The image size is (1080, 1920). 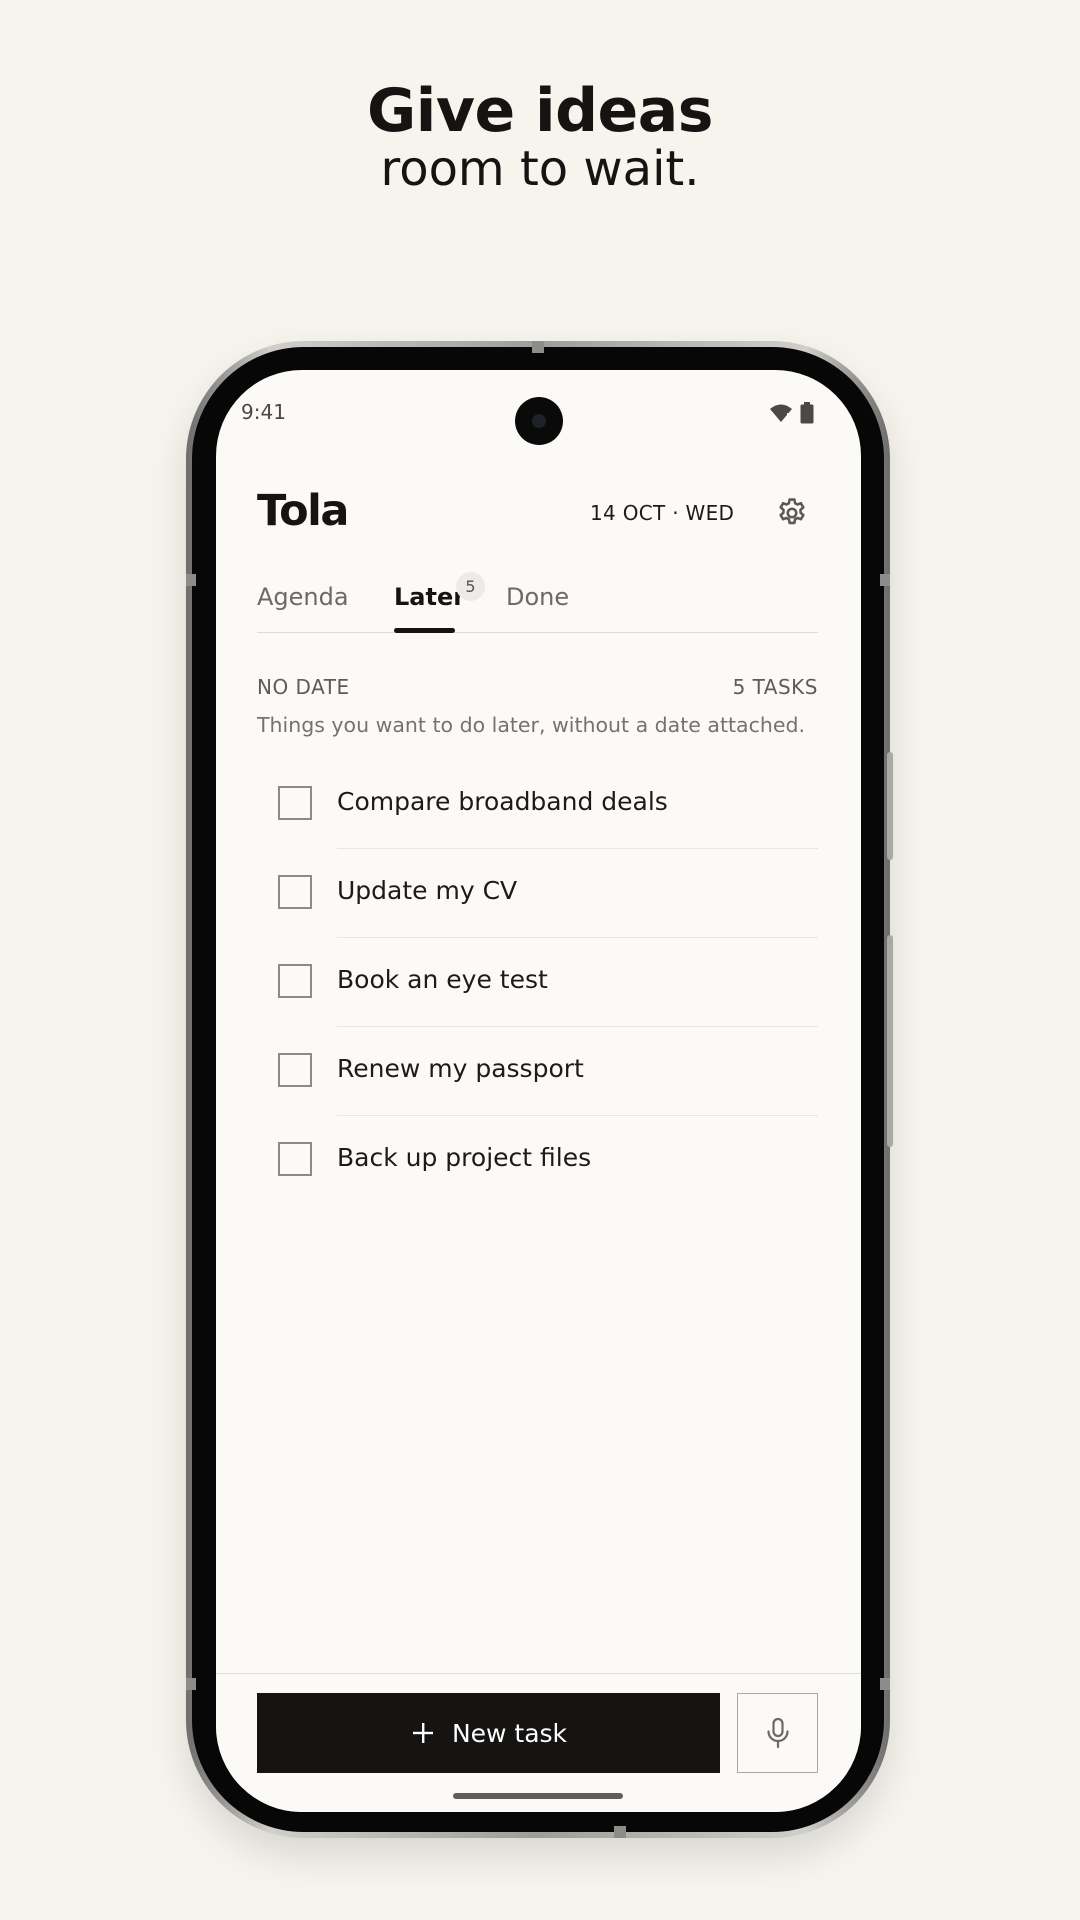 I want to click on task-label: Book an eye test, so click(x=442, y=979).